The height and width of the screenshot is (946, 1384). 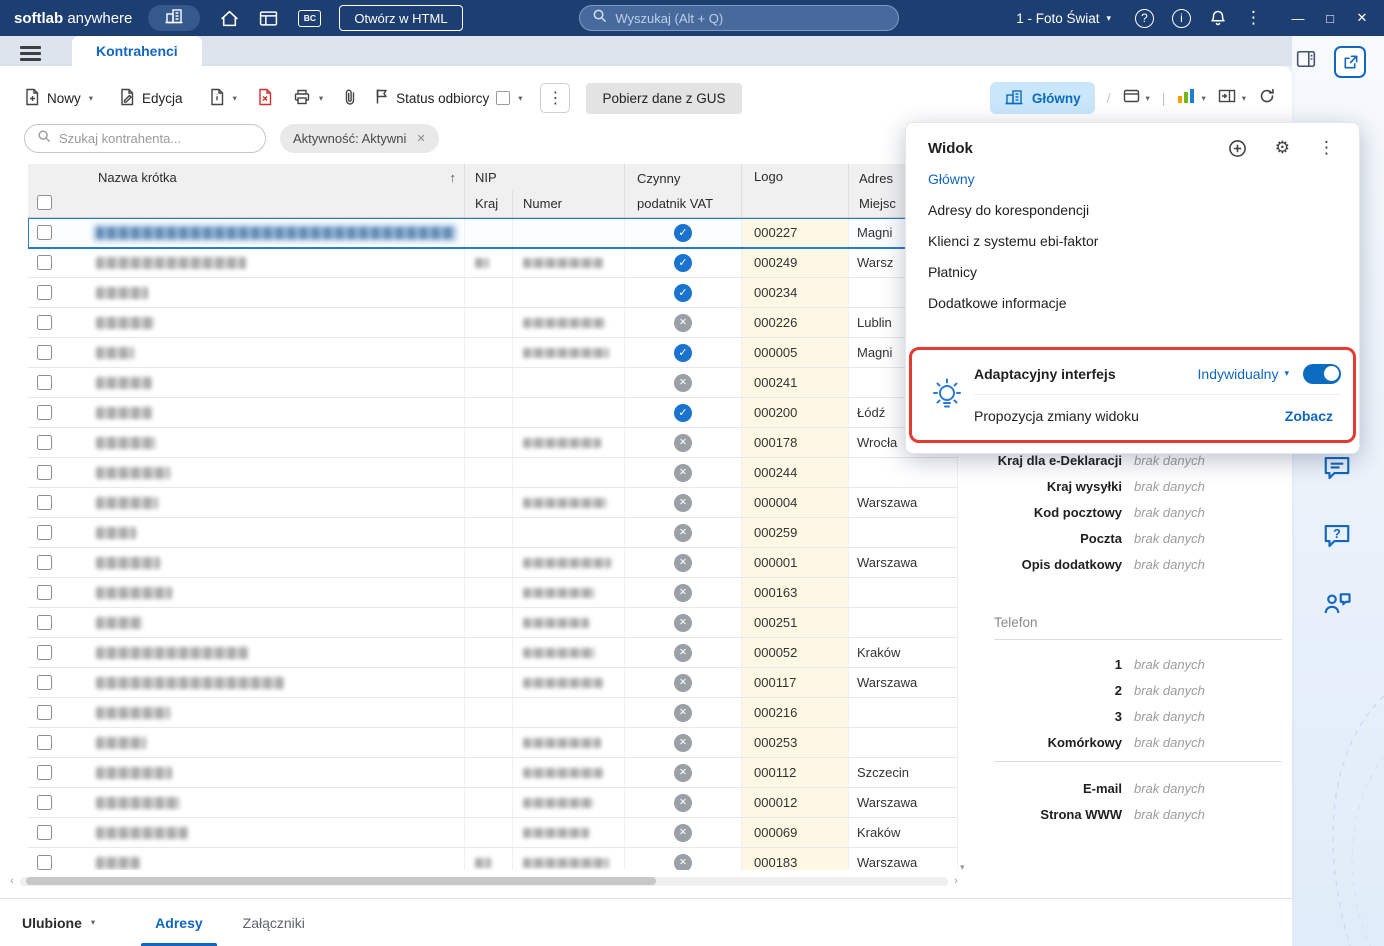 I want to click on info-icon: i, so click(x=1181, y=18).